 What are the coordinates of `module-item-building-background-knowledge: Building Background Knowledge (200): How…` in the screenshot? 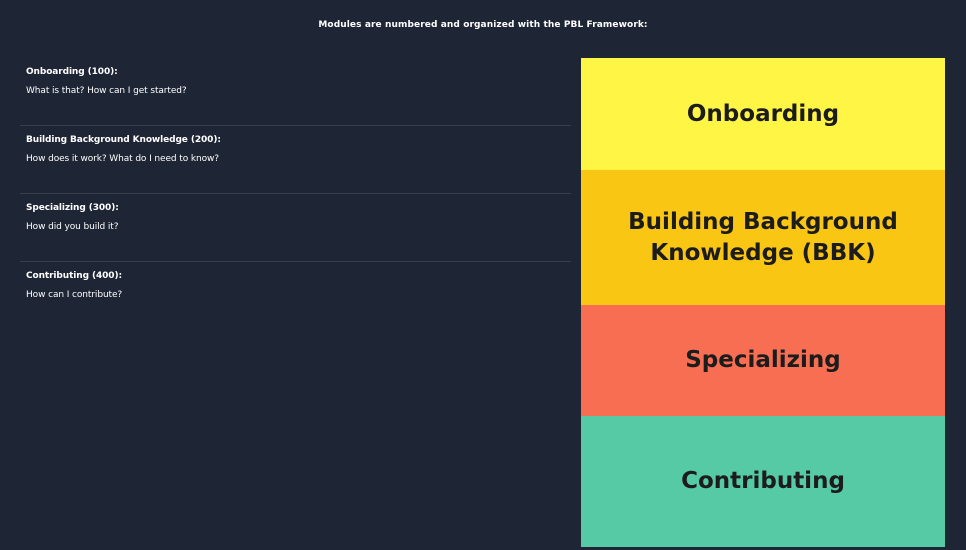 It's located at (295, 160).